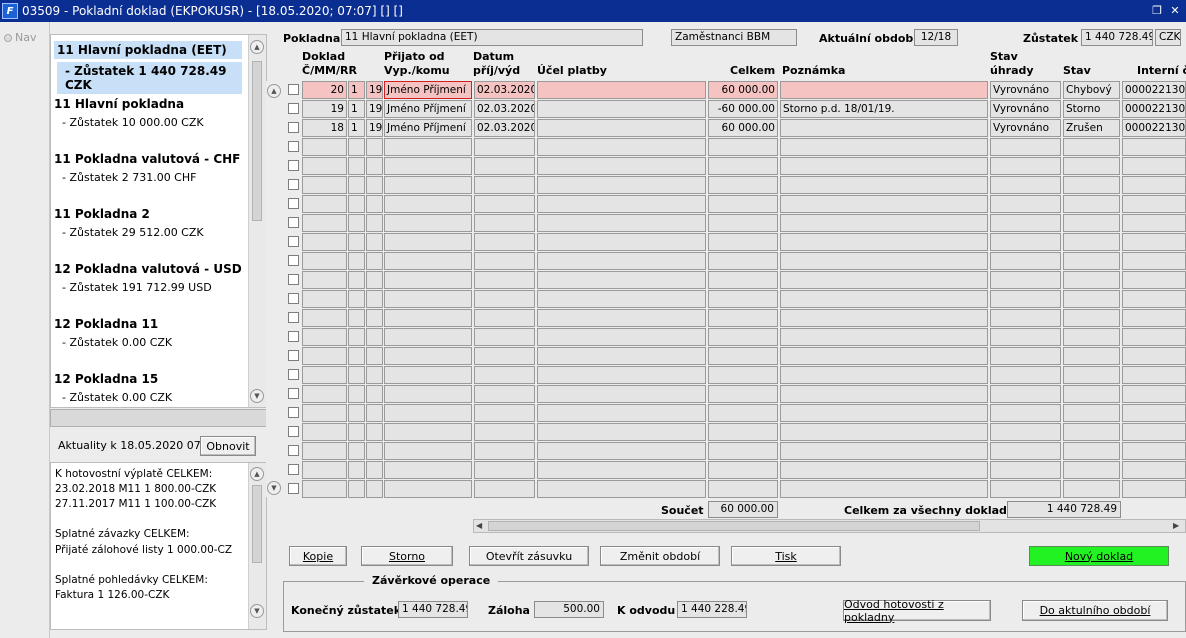  Describe the element at coordinates (734, 526) in the screenshot. I see `scroll-thumb` at that location.